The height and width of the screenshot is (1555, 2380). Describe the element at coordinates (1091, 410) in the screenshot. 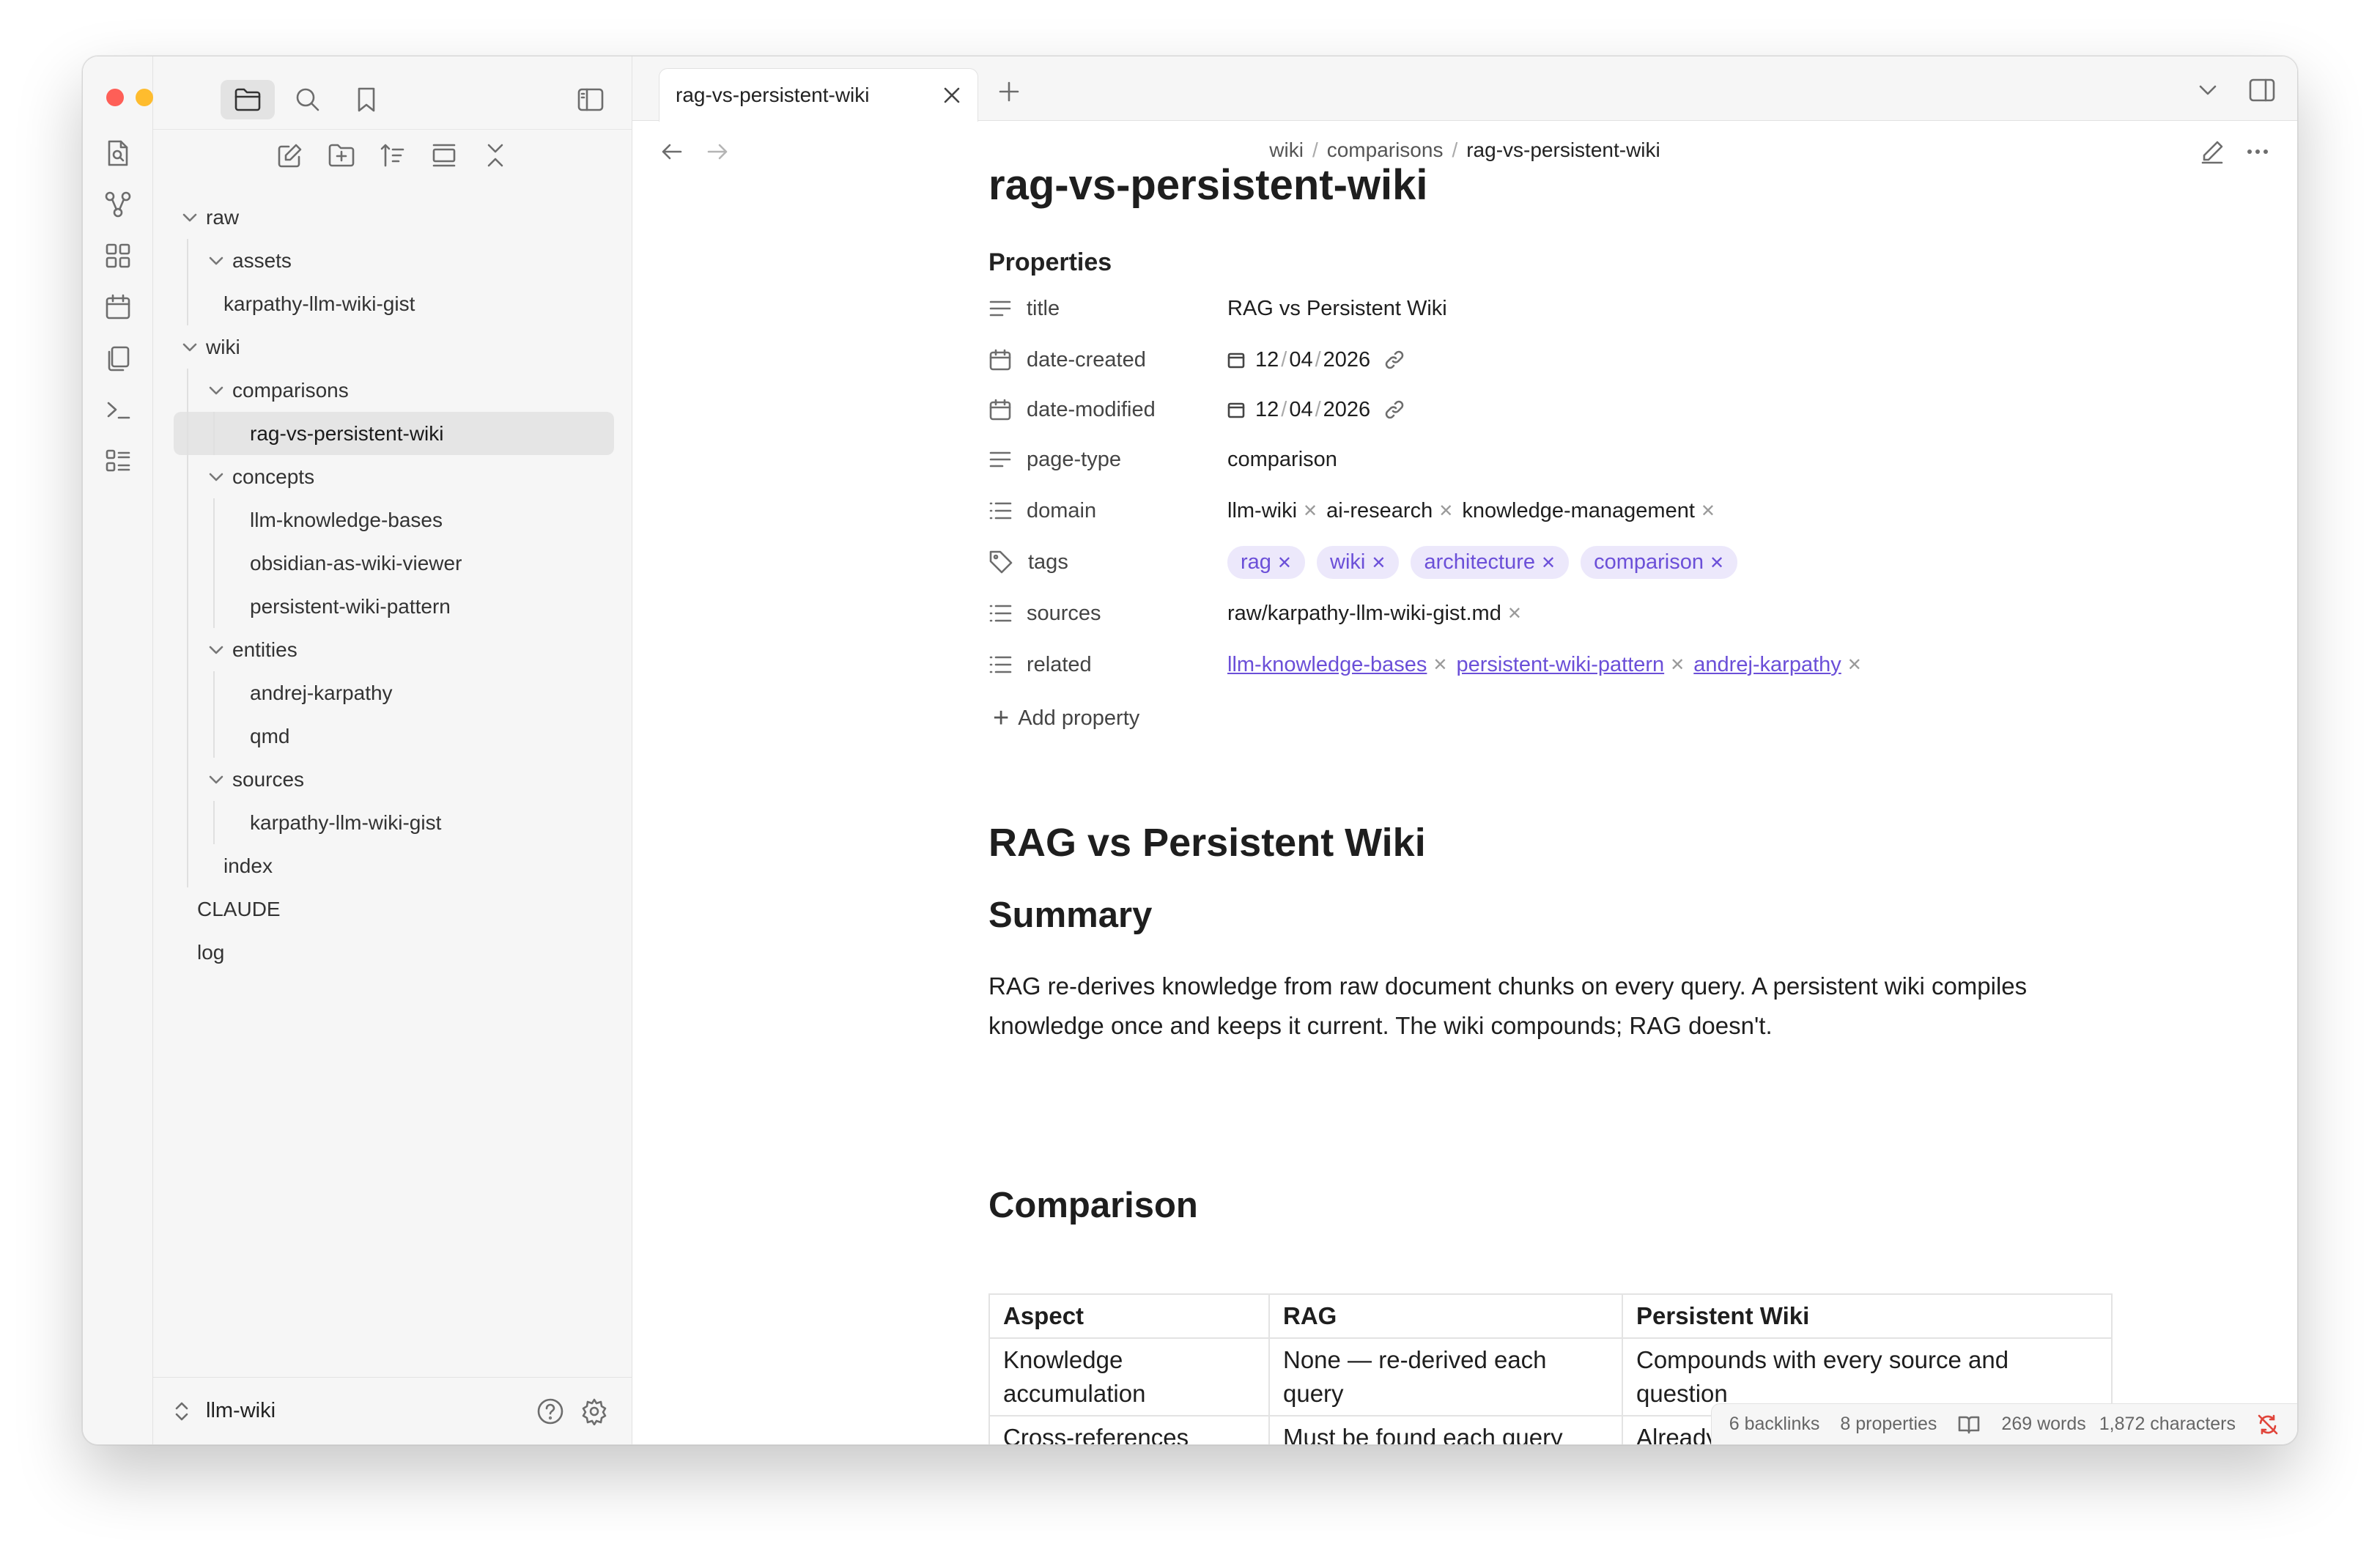

I see `property-key: date-modified` at that location.